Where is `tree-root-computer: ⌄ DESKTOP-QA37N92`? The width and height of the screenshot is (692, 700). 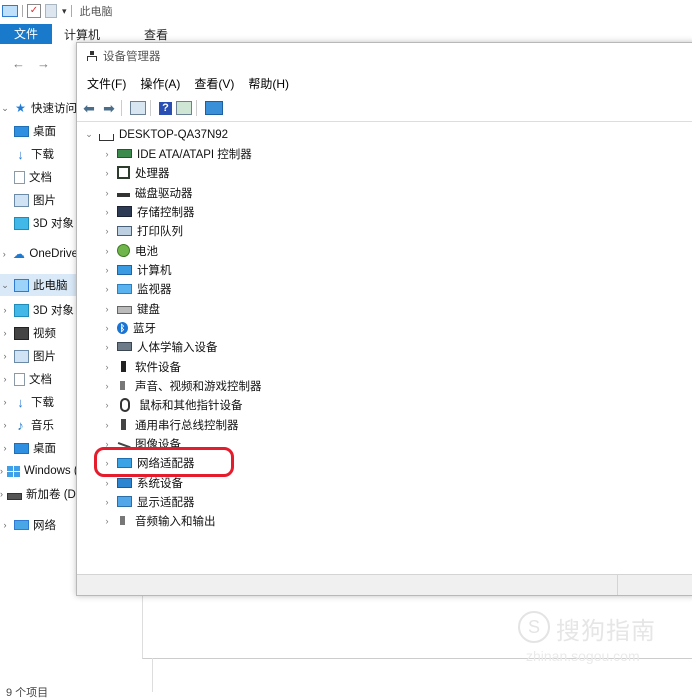 tree-root-computer: ⌄ DESKTOP-QA37N92 is located at coordinates (155, 134).